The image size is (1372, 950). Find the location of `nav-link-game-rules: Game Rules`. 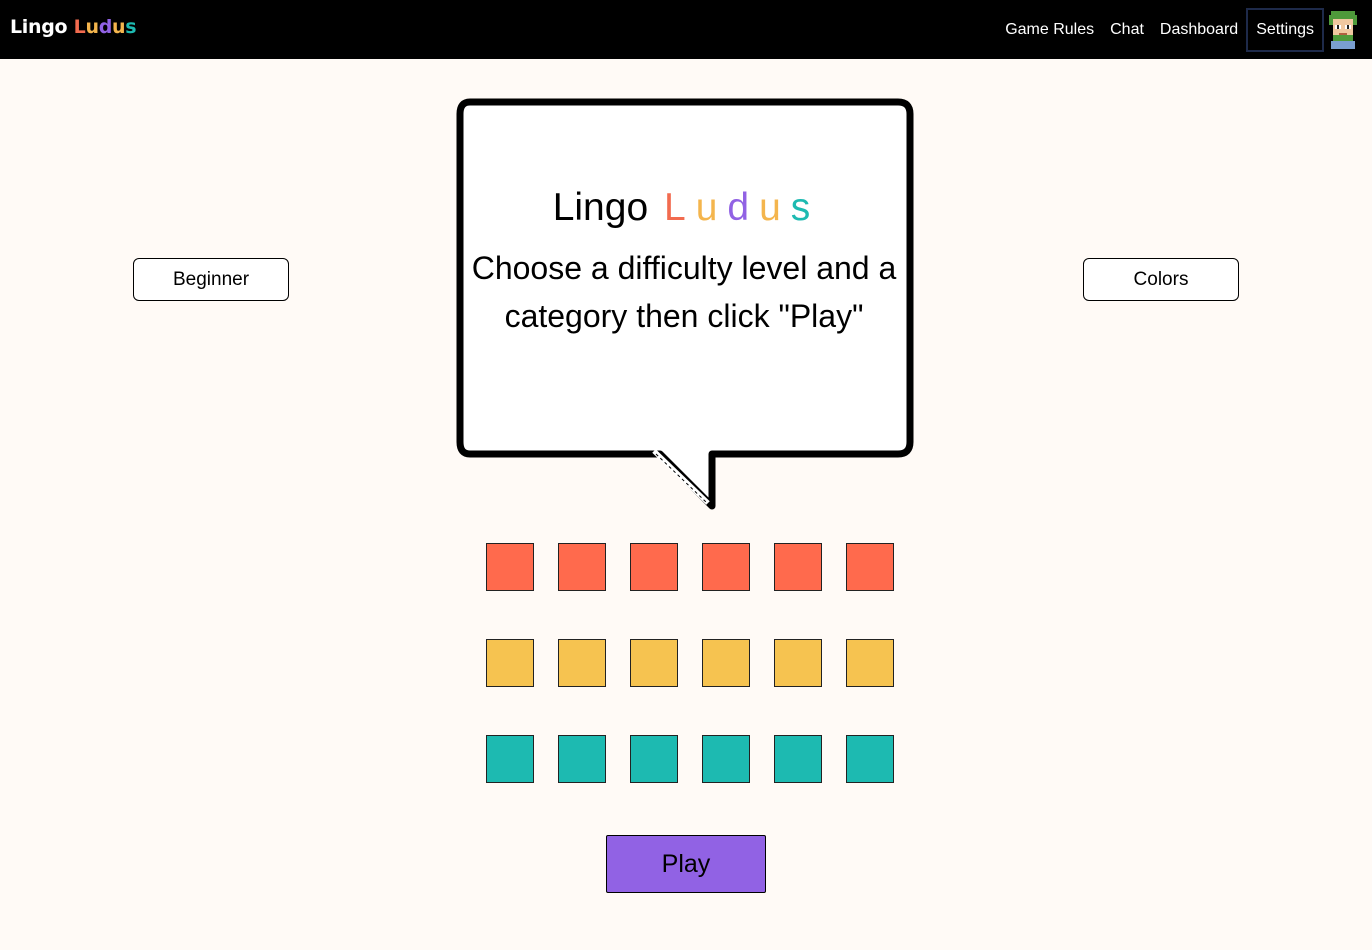

nav-link-game-rules: Game Rules is located at coordinates (1049, 30).